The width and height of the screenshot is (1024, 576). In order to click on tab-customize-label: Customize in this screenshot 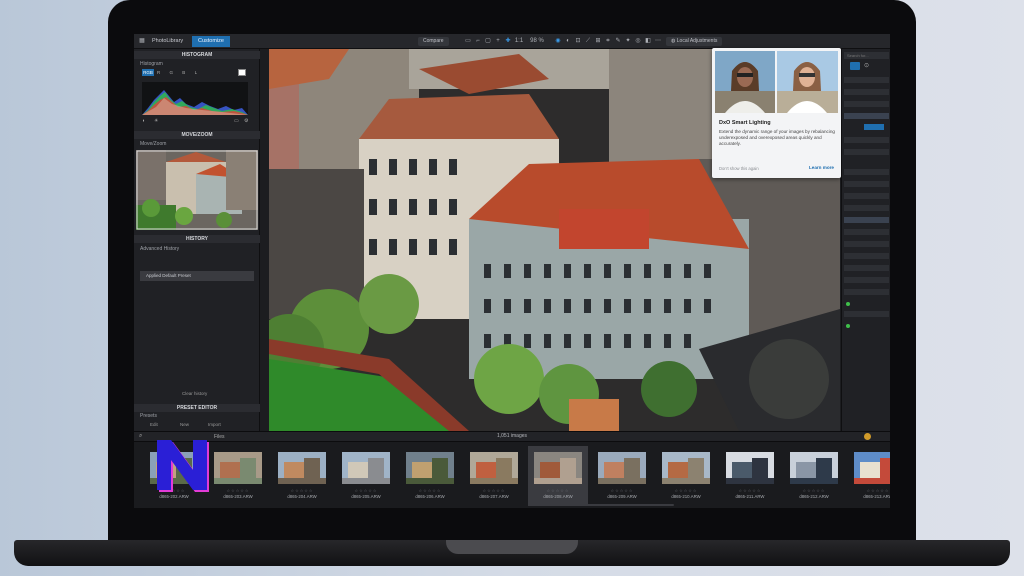, I will do `click(211, 41)`.